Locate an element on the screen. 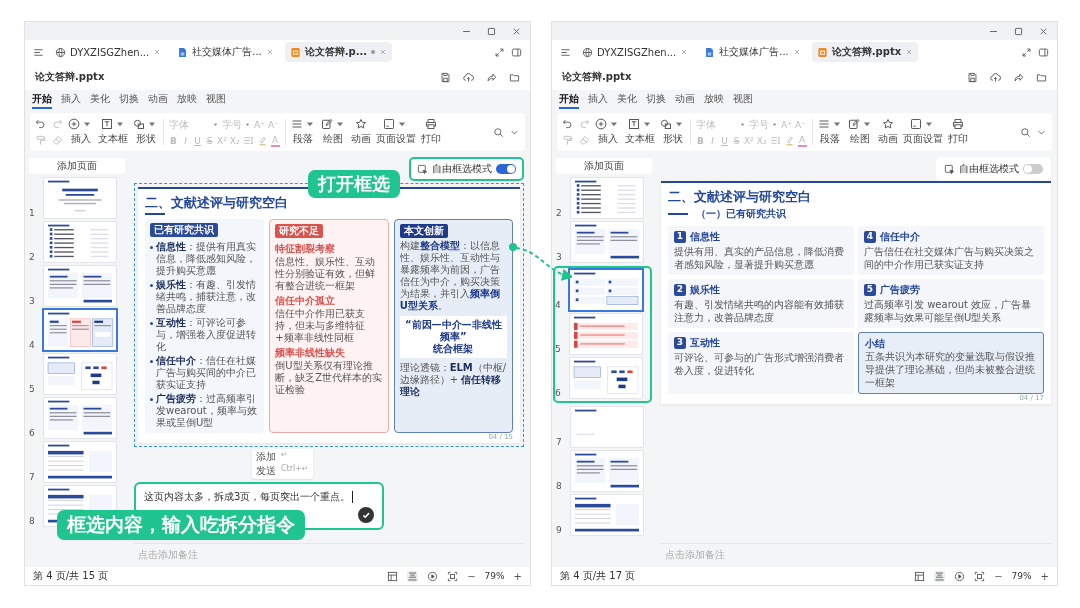 The height and width of the screenshot is (608, 1080). send-button is located at coordinates (366, 514).